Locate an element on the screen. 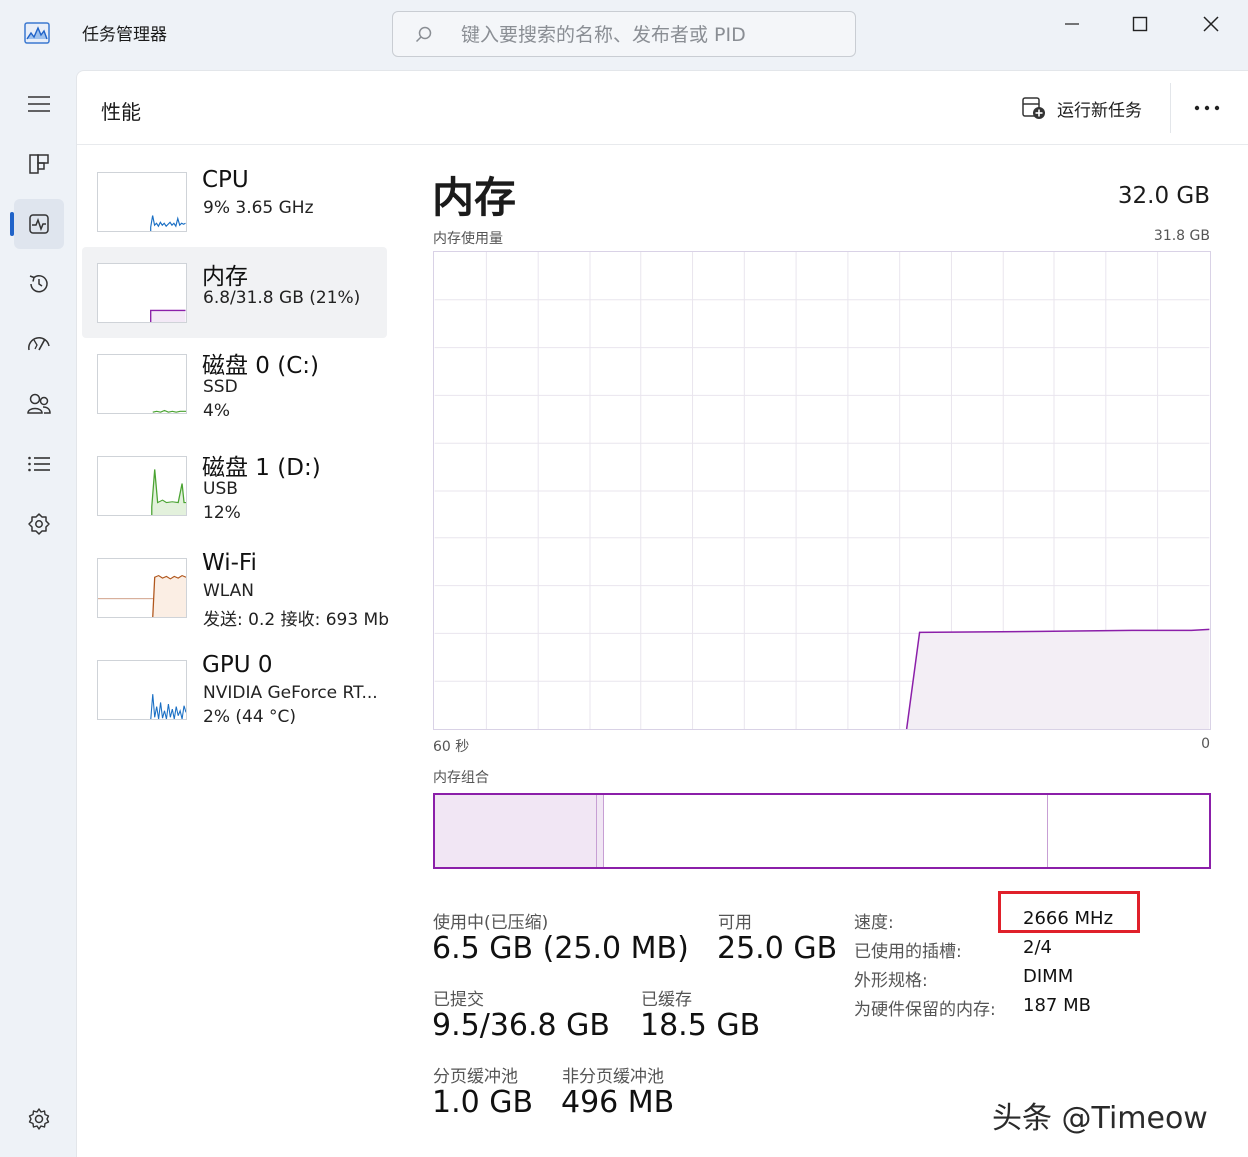  search-input is located at coordinates (651, 35).